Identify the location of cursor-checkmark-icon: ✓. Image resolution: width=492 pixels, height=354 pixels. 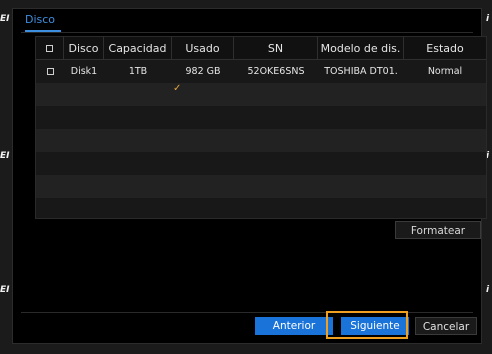
(177, 88).